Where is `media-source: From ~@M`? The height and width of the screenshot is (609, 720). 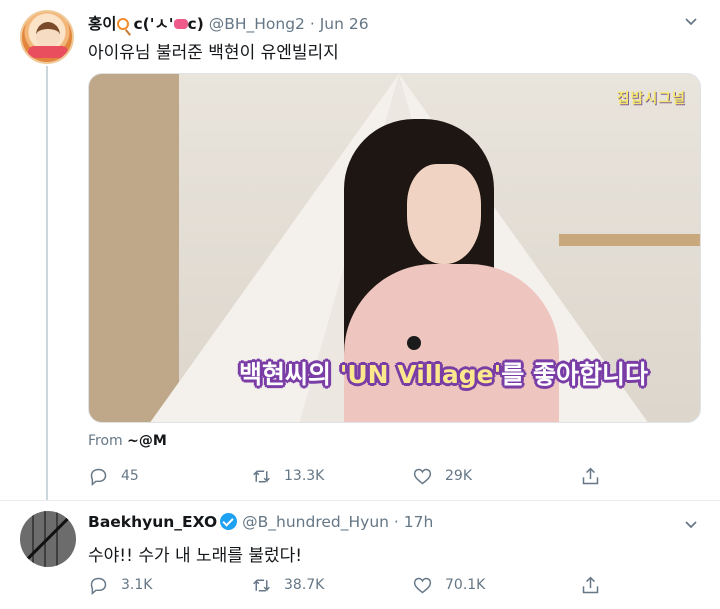 media-source: From ~@M is located at coordinates (127, 441).